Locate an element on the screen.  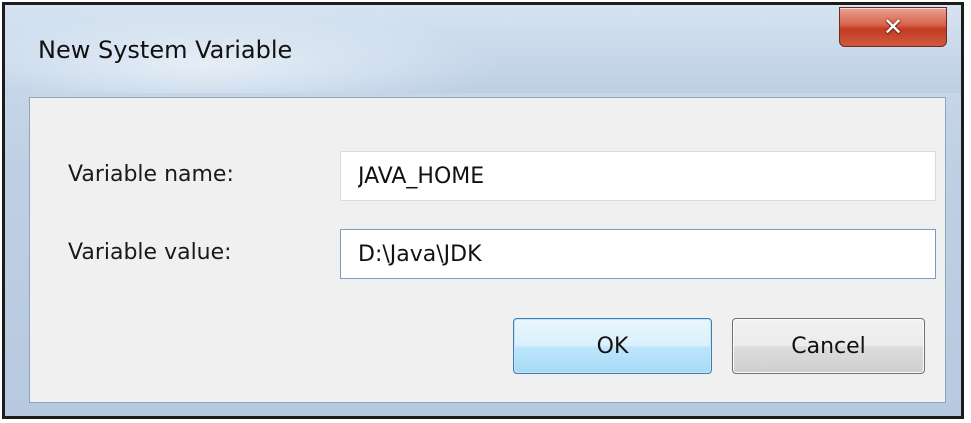
variable-value-label: Variable value: is located at coordinates (150, 252).